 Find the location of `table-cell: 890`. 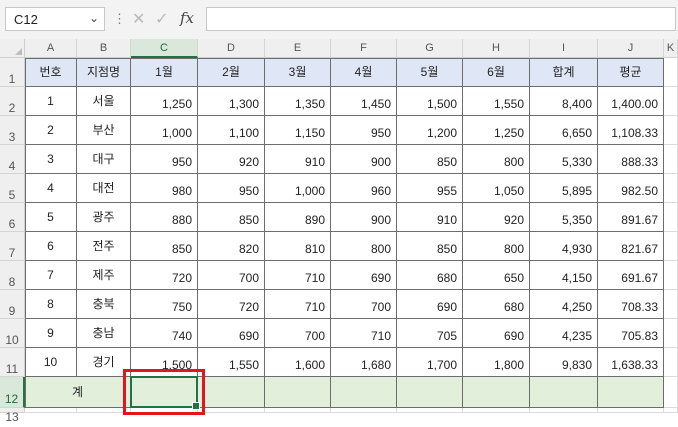

table-cell: 890 is located at coordinates (298, 217).